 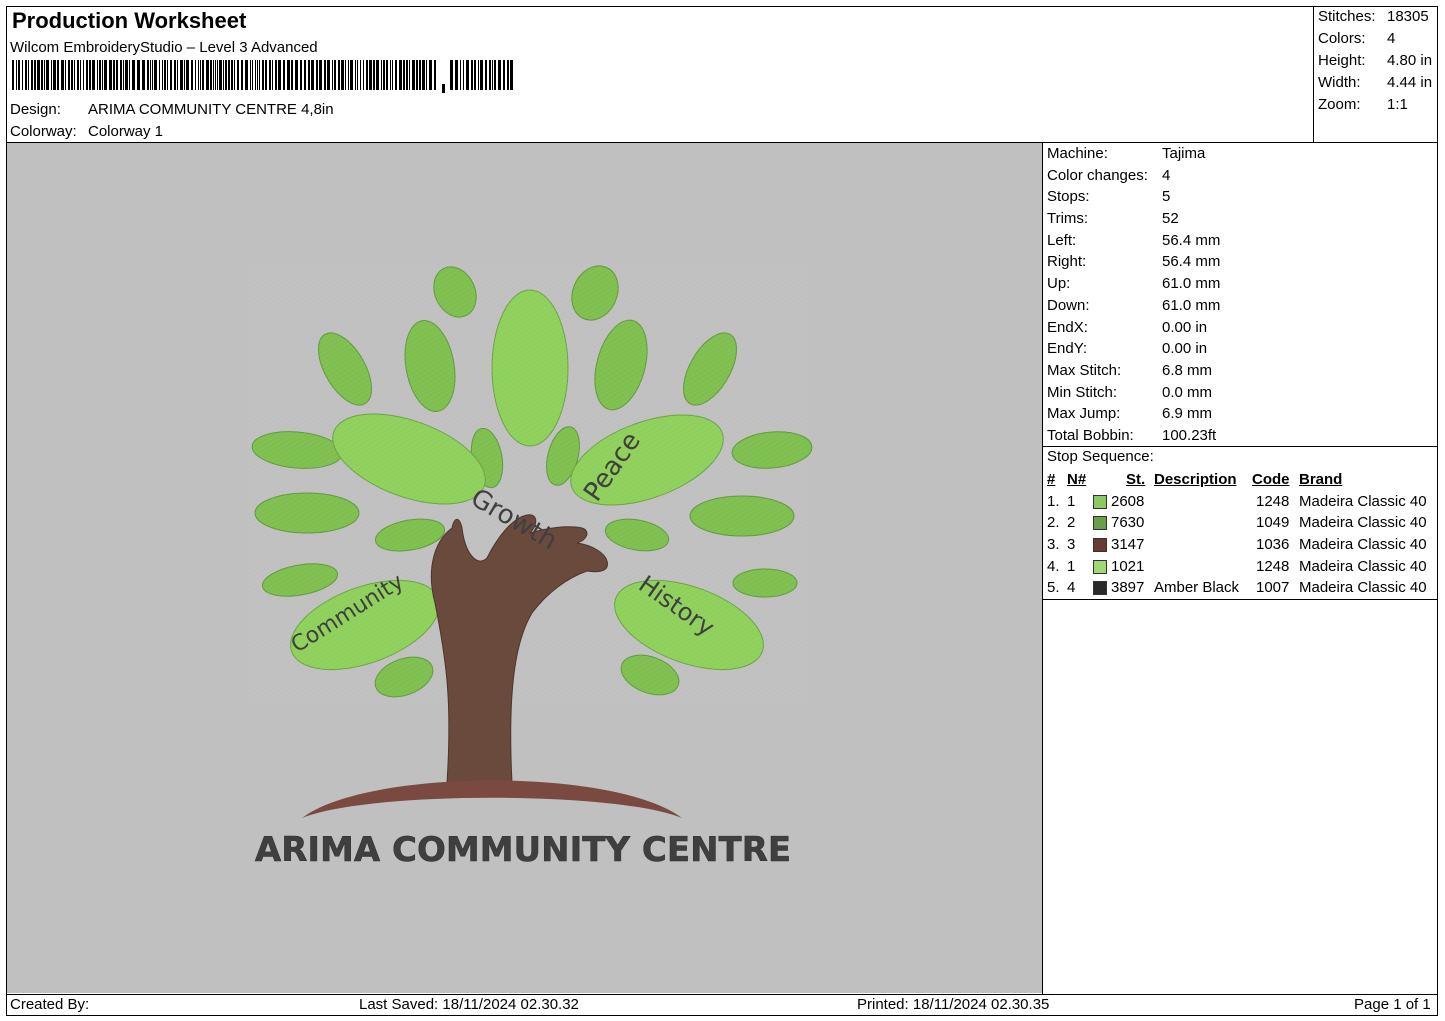 I want to click on info-value: 5, so click(x=1166, y=197).